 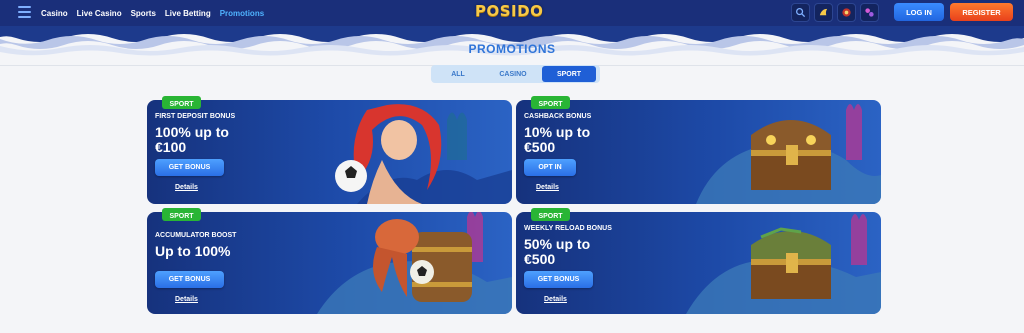 I want to click on login-button: LOG IN, so click(x=919, y=12).